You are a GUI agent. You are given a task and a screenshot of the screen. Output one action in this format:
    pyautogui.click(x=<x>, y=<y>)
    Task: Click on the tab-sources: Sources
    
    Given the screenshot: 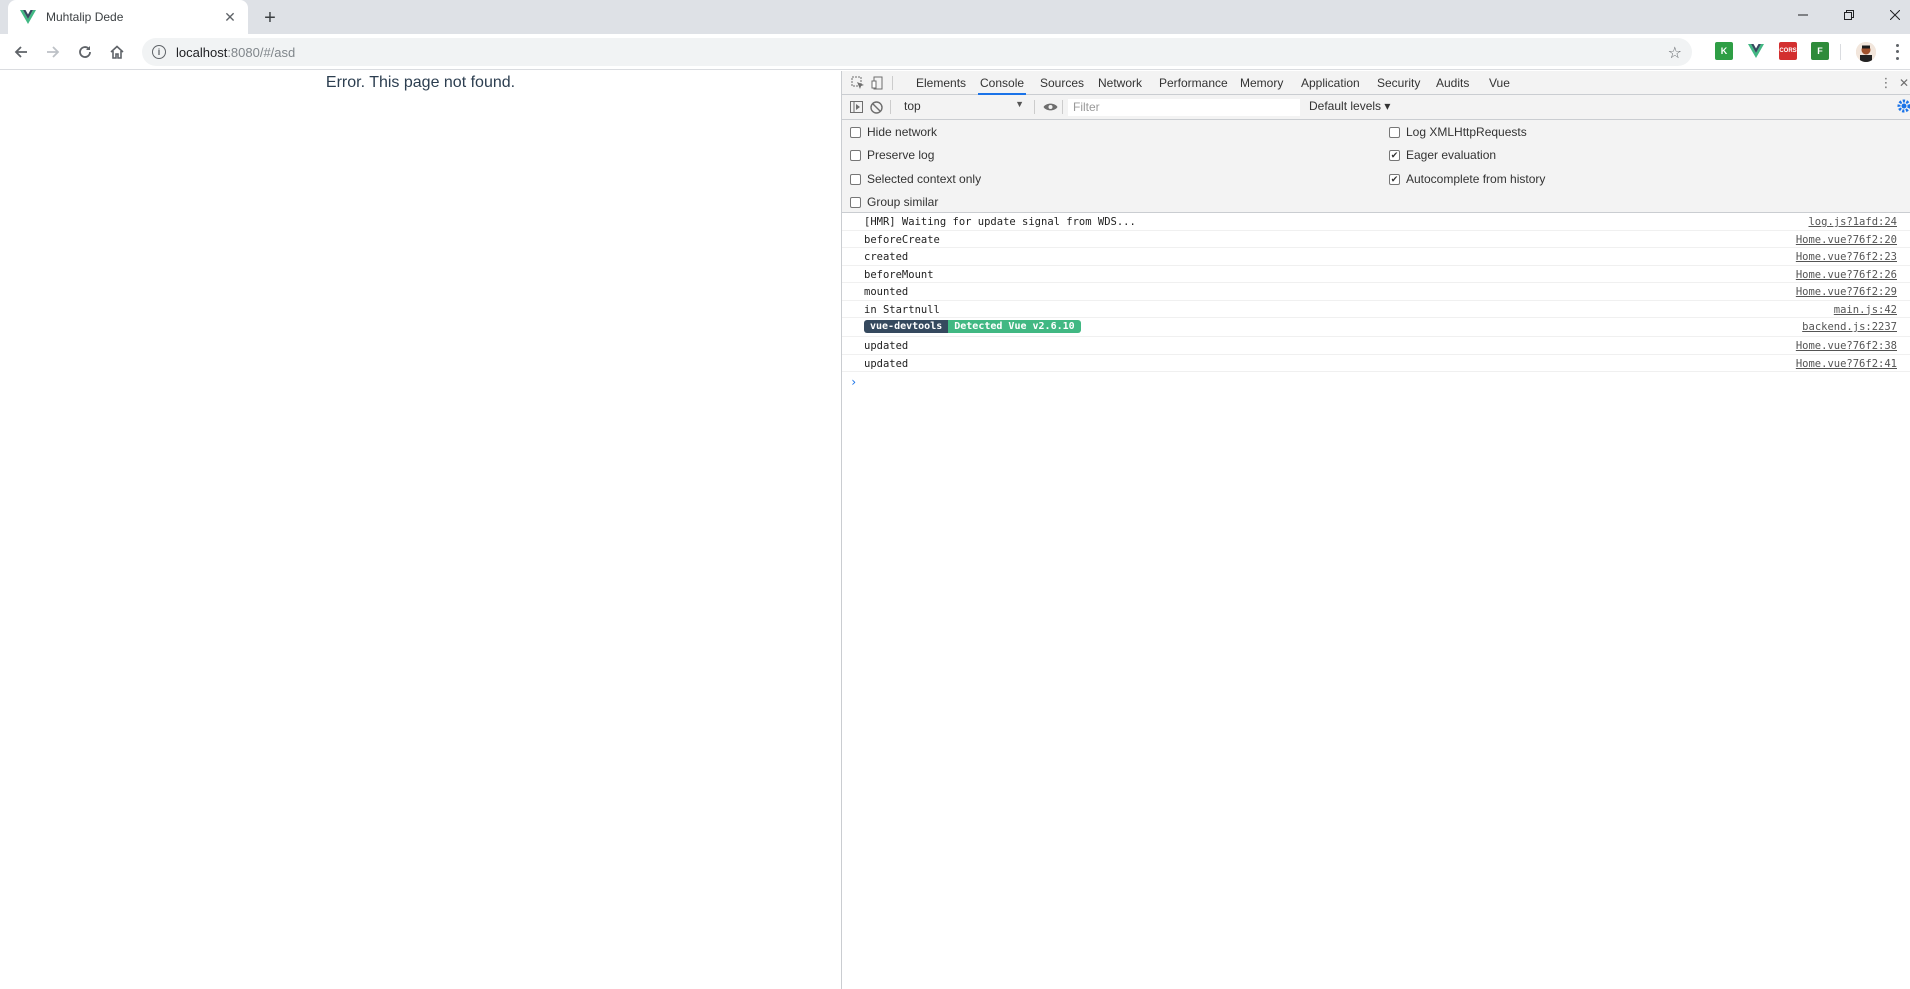 What is the action you would take?
    pyautogui.click(x=1062, y=83)
    